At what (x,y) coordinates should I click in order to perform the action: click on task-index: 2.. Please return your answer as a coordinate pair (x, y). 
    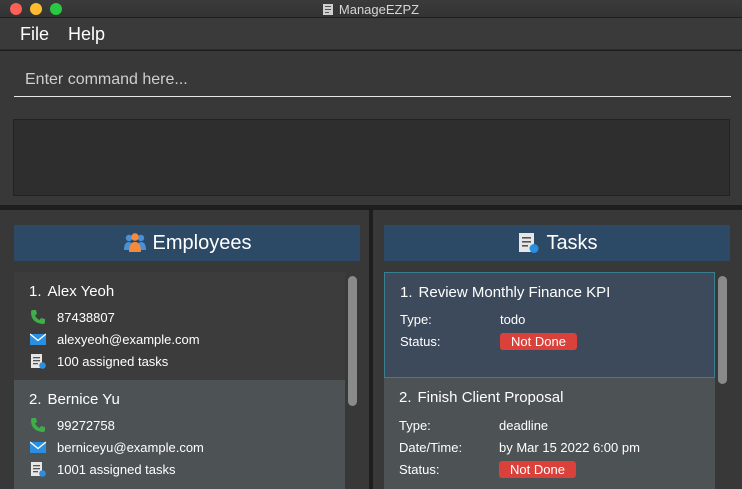
    Looking at the image, I should click on (405, 397).